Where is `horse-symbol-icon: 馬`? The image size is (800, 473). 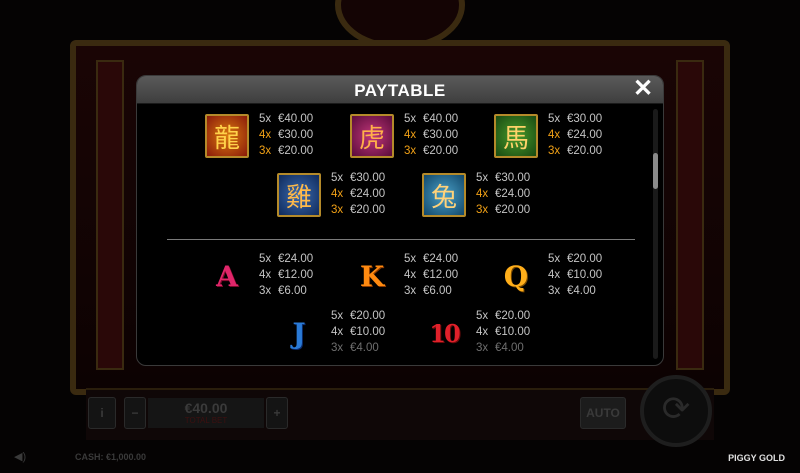 horse-symbol-icon: 馬 is located at coordinates (516, 136).